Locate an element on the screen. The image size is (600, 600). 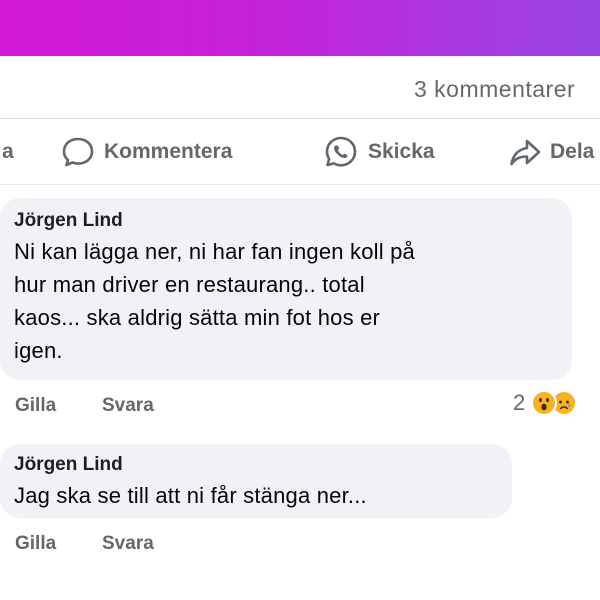
comment-action-button: Kommentera is located at coordinates (146, 152).